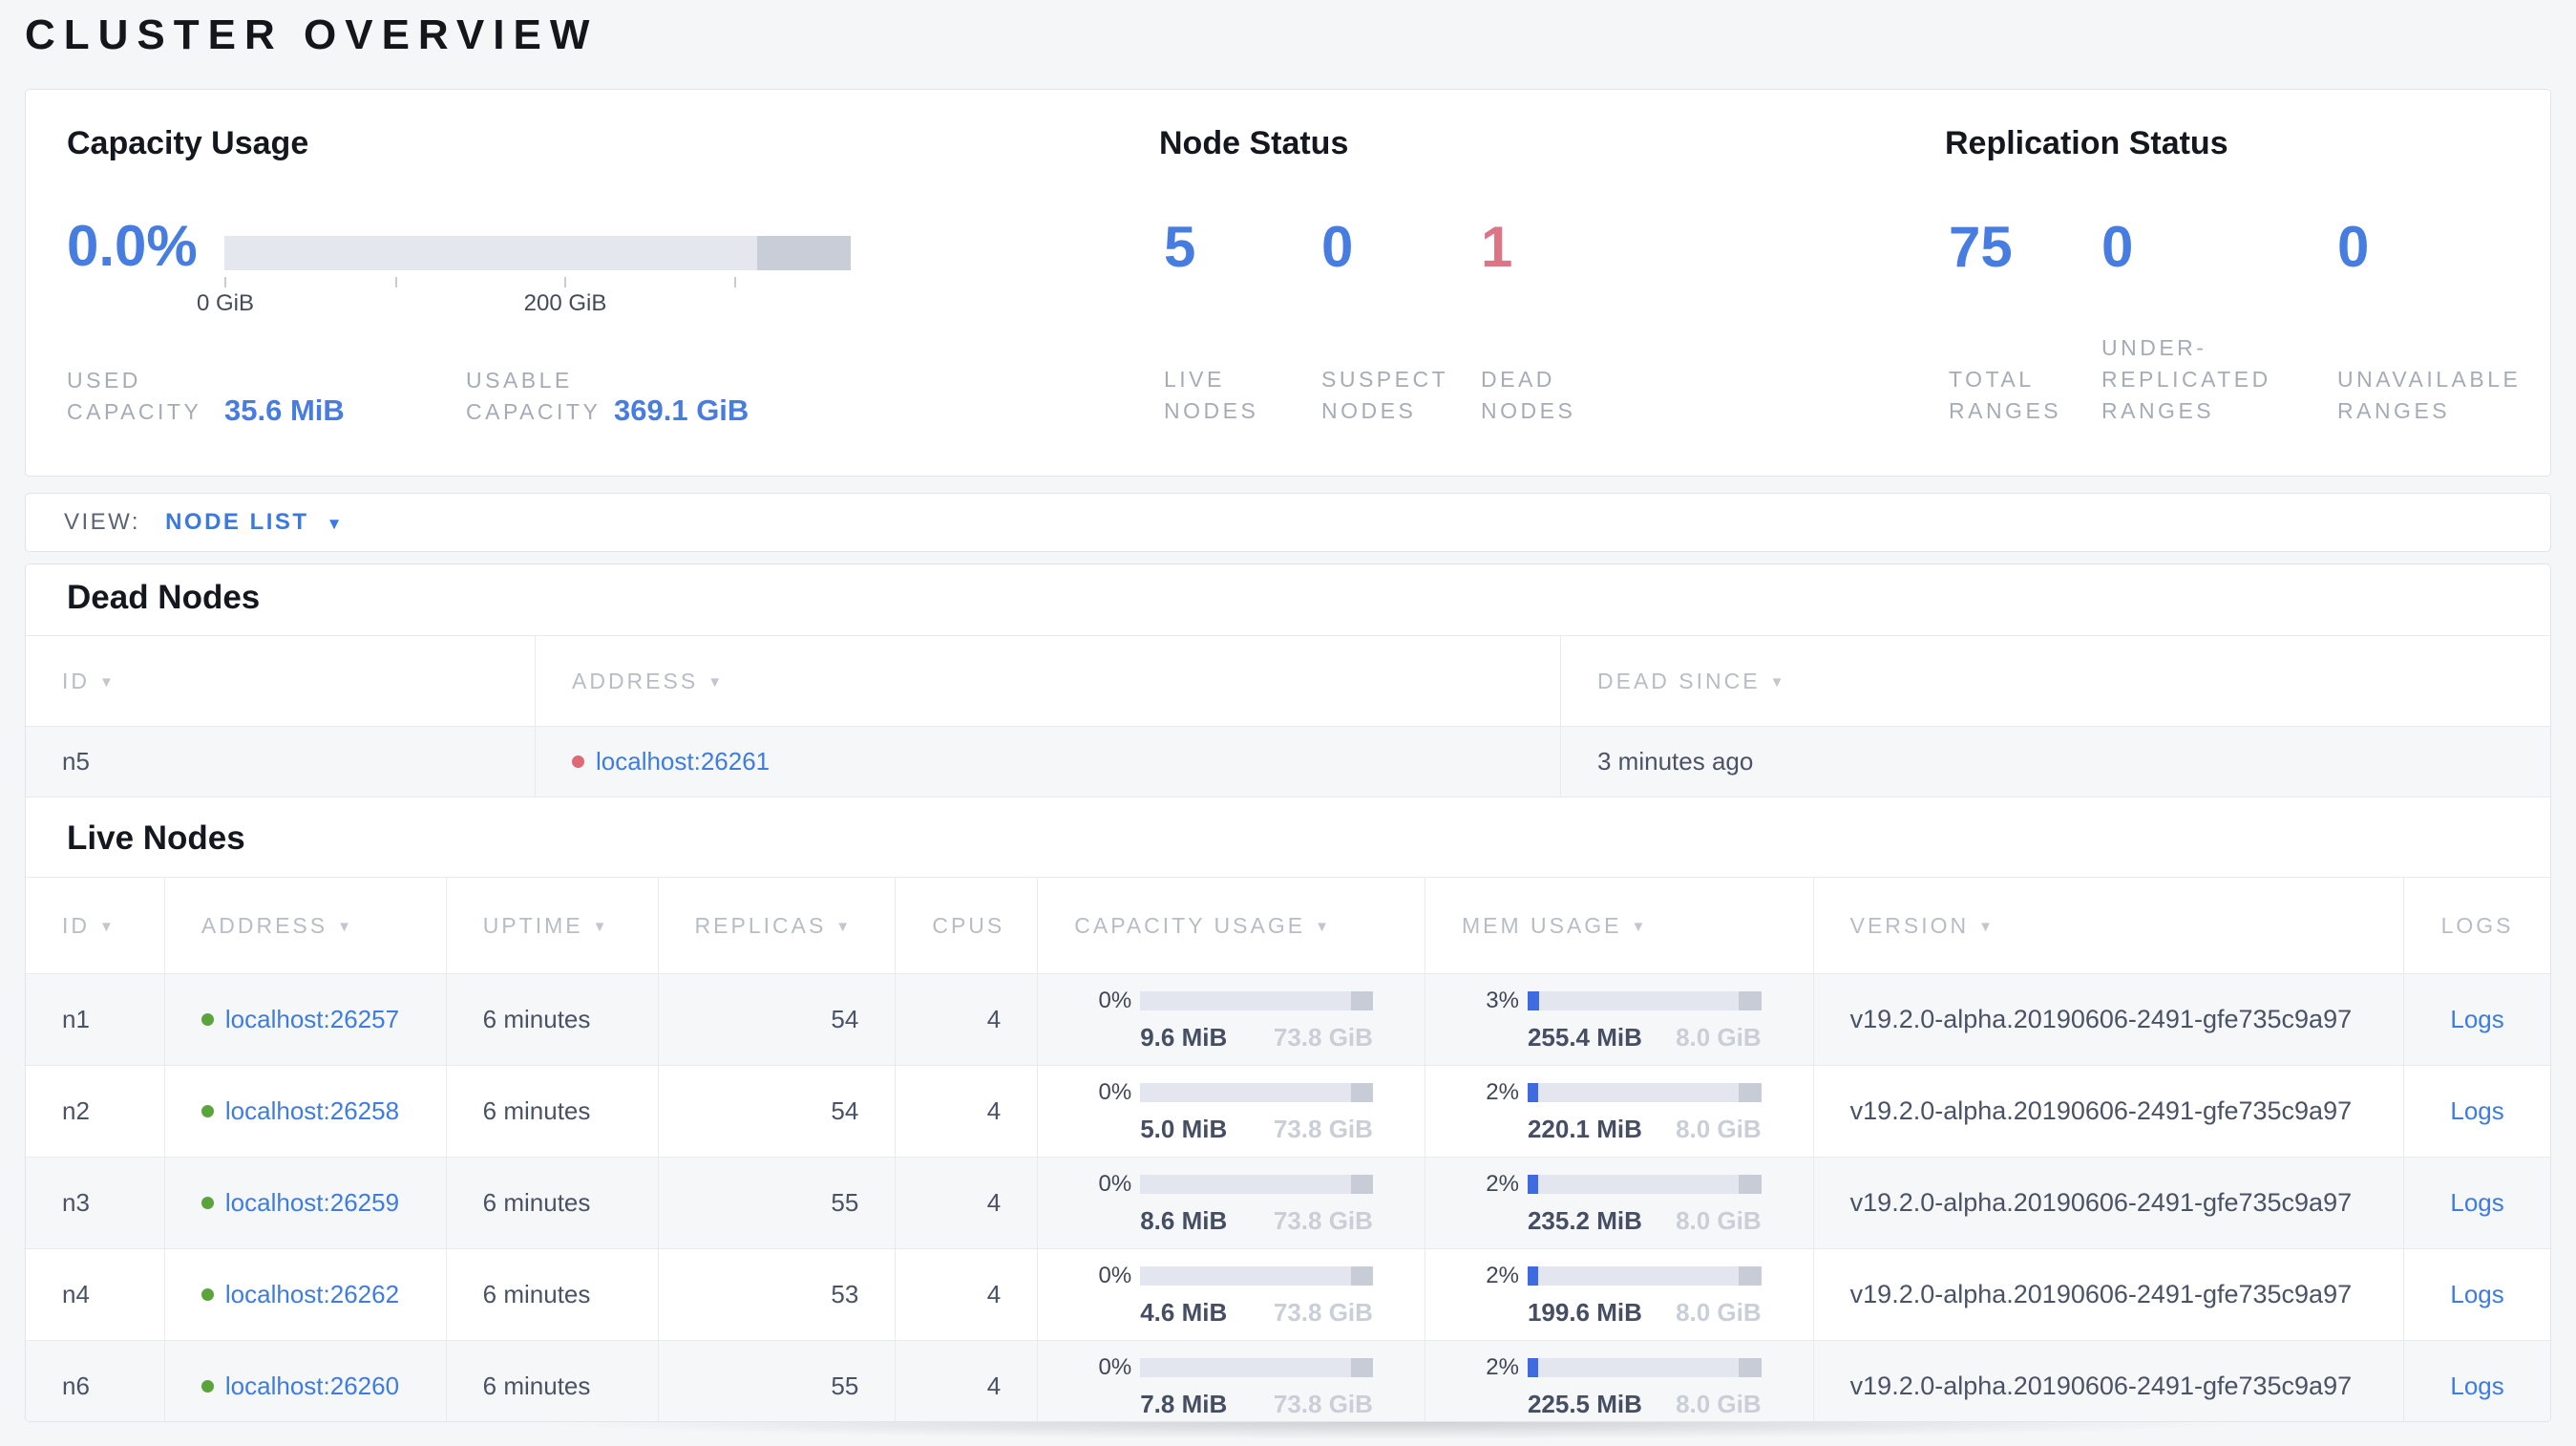 This screenshot has width=2576, height=1446. I want to click on node-id: n6, so click(76, 1386).